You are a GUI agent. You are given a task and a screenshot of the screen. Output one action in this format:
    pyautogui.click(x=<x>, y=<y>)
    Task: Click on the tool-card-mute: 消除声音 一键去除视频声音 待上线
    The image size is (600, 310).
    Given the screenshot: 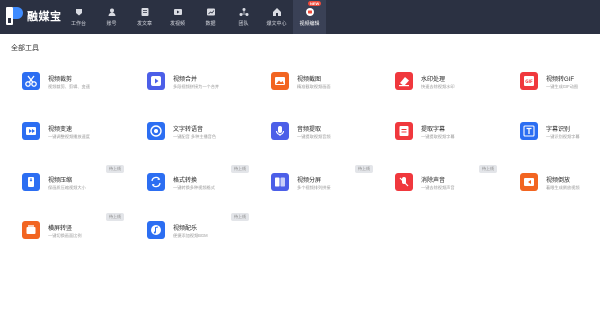 What is the action you would take?
    pyautogui.click(x=450, y=183)
    